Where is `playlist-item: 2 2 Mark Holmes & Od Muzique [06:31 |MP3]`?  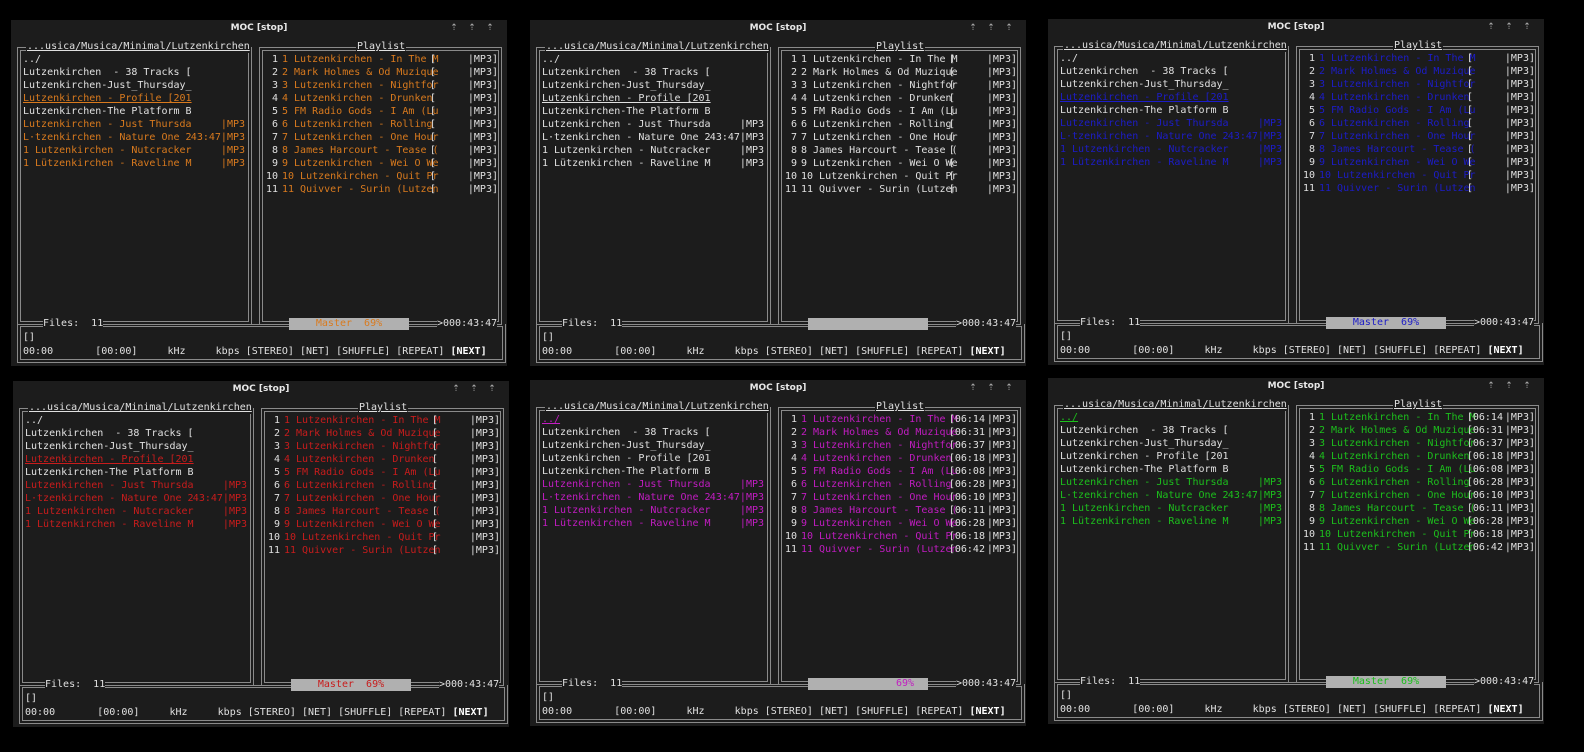 playlist-item: 2 2 Mark Holmes & Od Muzique [06:31 |MP3] is located at coordinates (900, 432).